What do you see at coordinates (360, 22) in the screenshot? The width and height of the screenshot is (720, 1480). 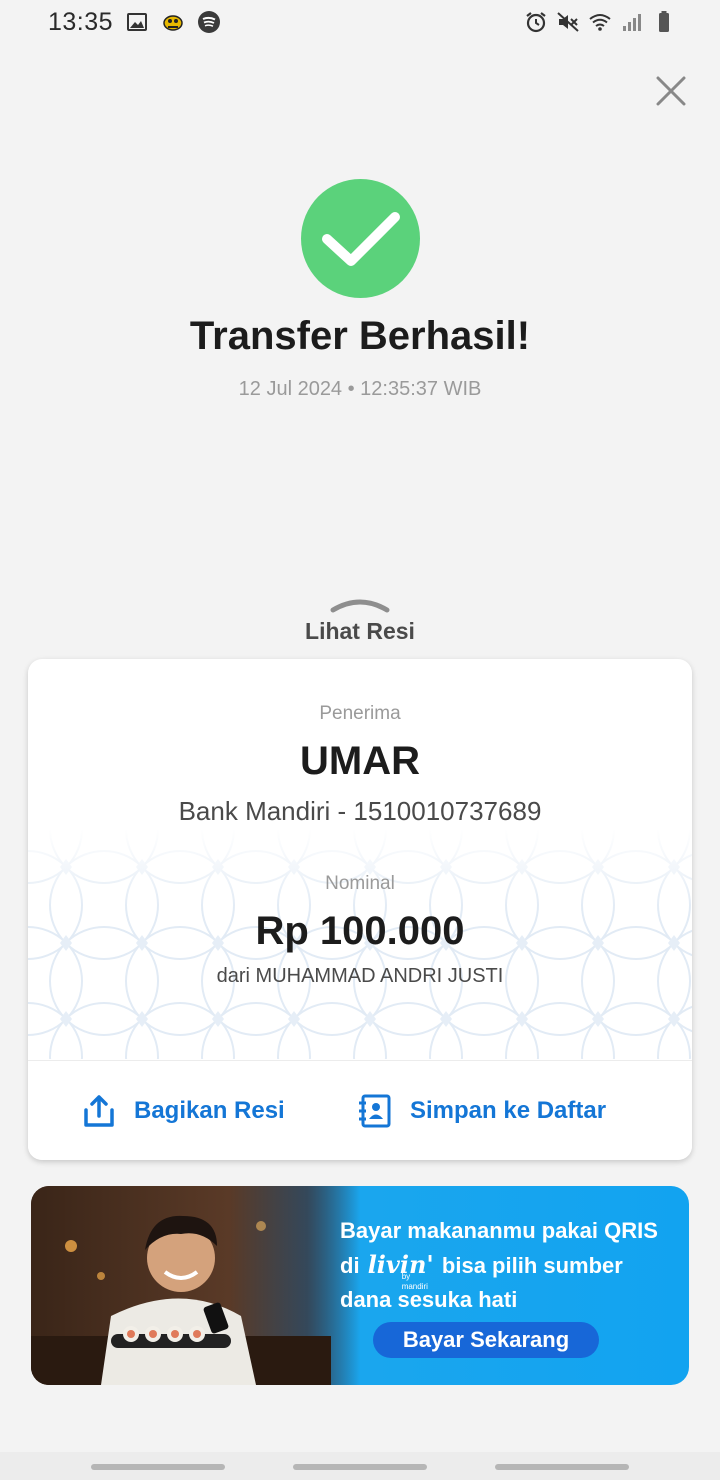 I see `status-bar: 13:35` at bounding box center [360, 22].